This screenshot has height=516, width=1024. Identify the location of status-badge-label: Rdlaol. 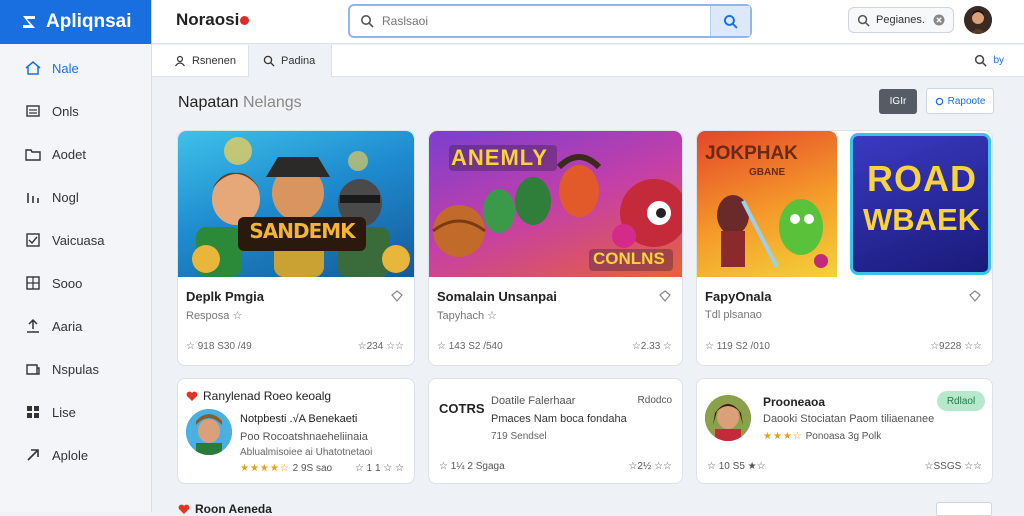
(961, 401).